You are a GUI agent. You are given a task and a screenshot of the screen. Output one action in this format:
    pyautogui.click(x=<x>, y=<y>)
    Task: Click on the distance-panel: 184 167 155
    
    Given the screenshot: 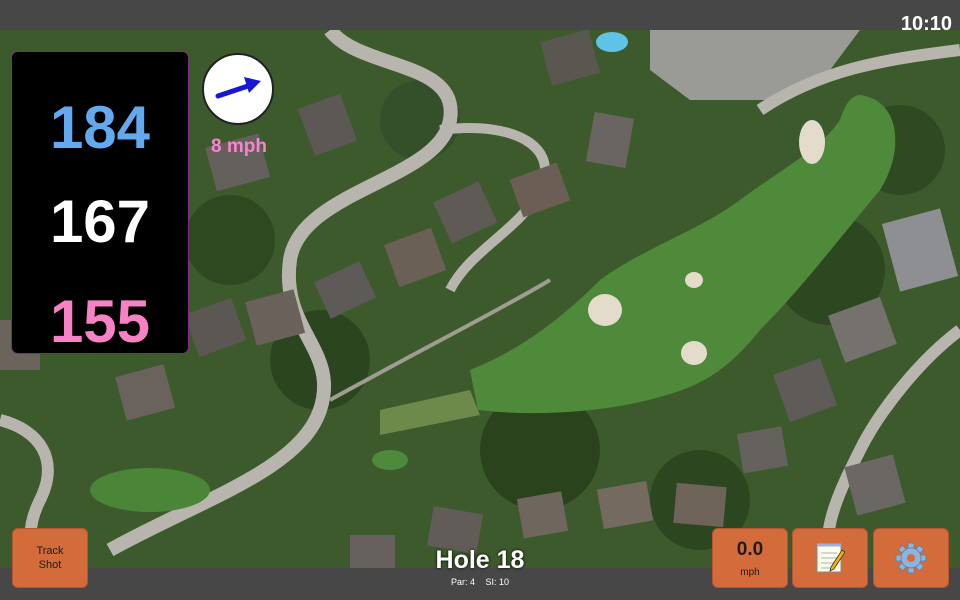 What is the action you would take?
    pyautogui.click(x=100, y=202)
    